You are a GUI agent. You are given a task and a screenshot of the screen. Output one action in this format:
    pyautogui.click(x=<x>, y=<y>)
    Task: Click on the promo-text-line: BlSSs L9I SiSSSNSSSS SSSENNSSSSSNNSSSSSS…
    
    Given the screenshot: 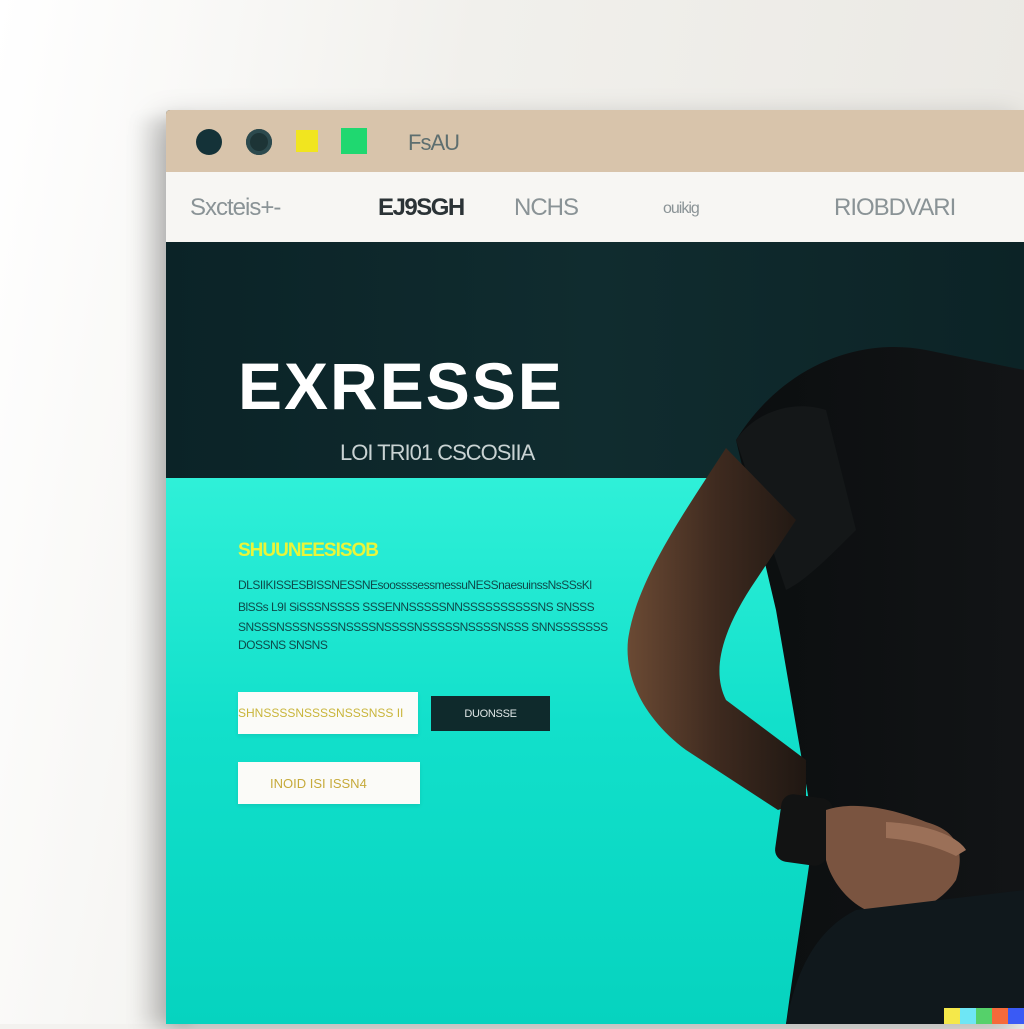 What is the action you would take?
    pyautogui.click(x=416, y=607)
    